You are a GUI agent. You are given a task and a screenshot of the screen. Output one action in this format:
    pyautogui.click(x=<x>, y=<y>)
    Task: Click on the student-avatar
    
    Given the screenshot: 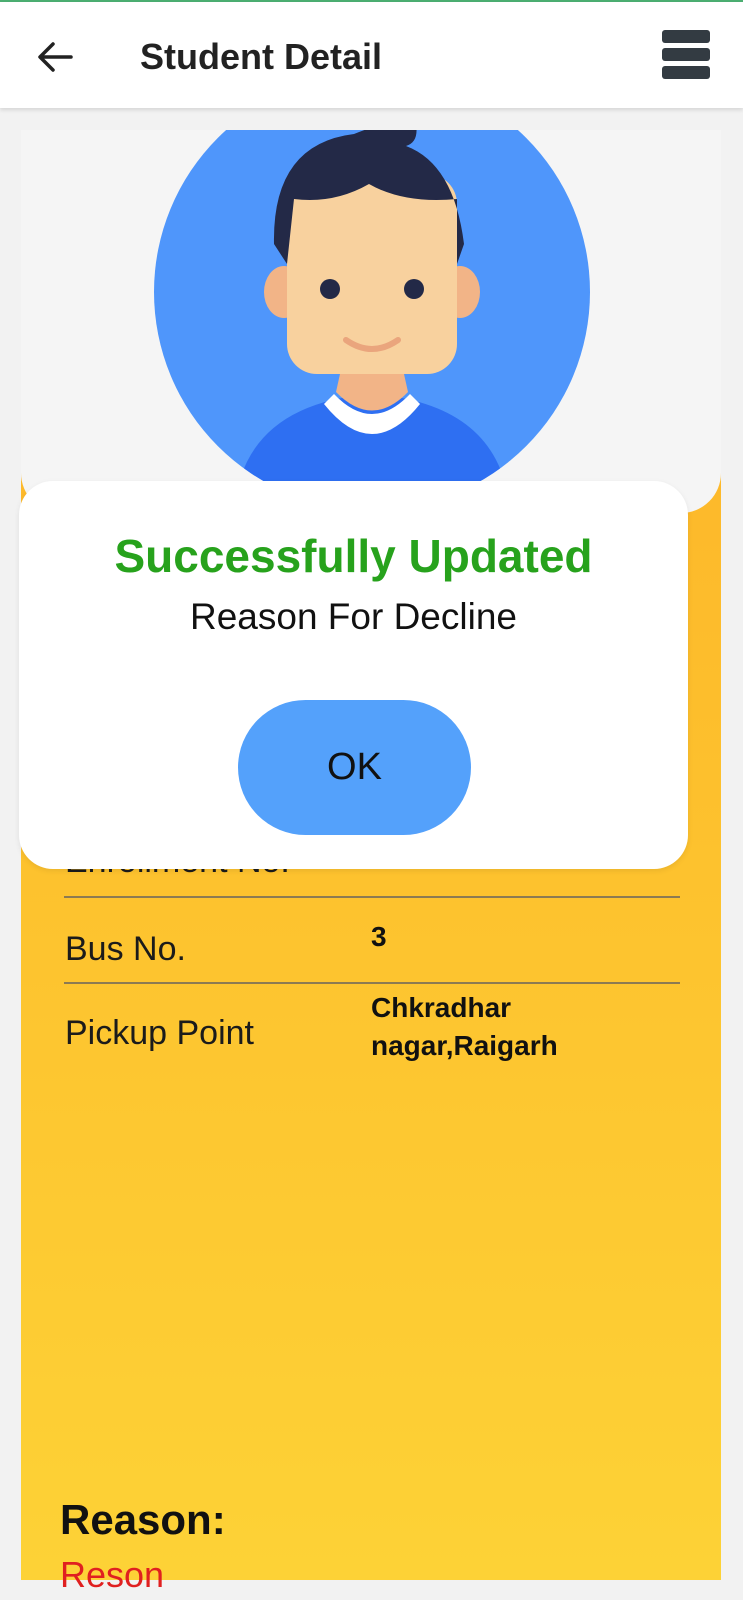 What is the action you would take?
    pyautogui.click(x=372, y=320)
    